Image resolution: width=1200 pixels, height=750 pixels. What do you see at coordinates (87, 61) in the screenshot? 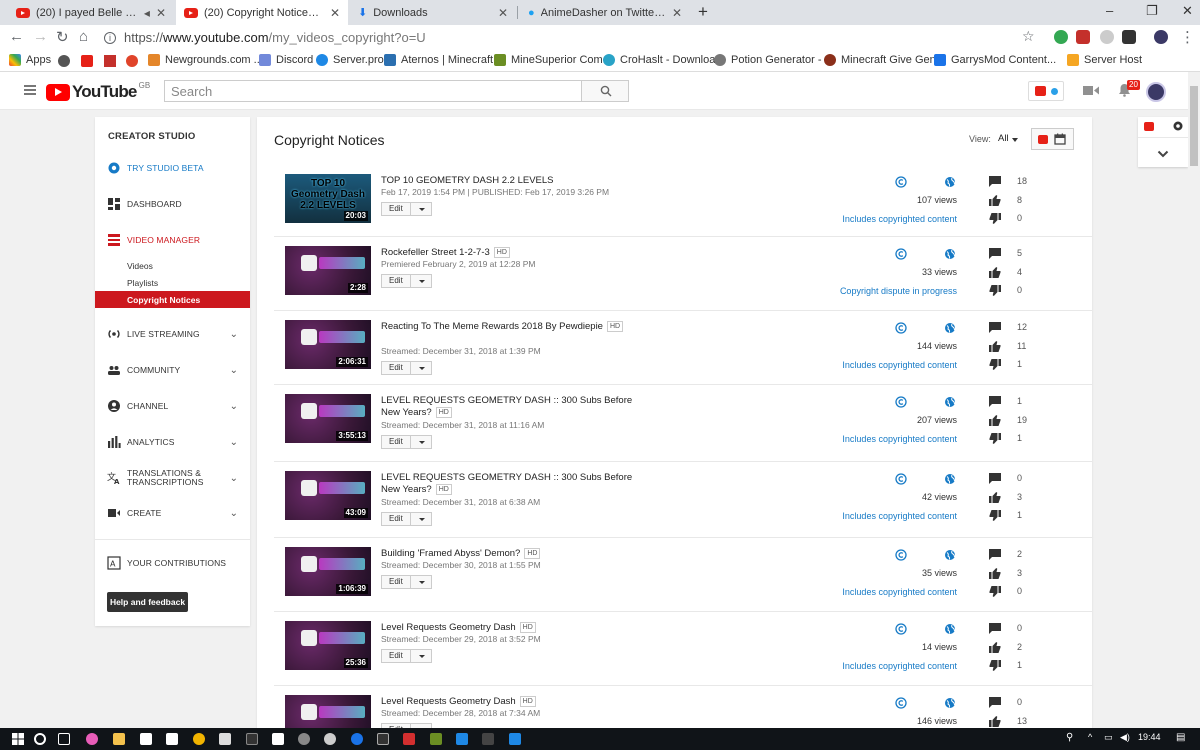
I see `bookmark-youtube-icon` at bounding box center [87, 61].